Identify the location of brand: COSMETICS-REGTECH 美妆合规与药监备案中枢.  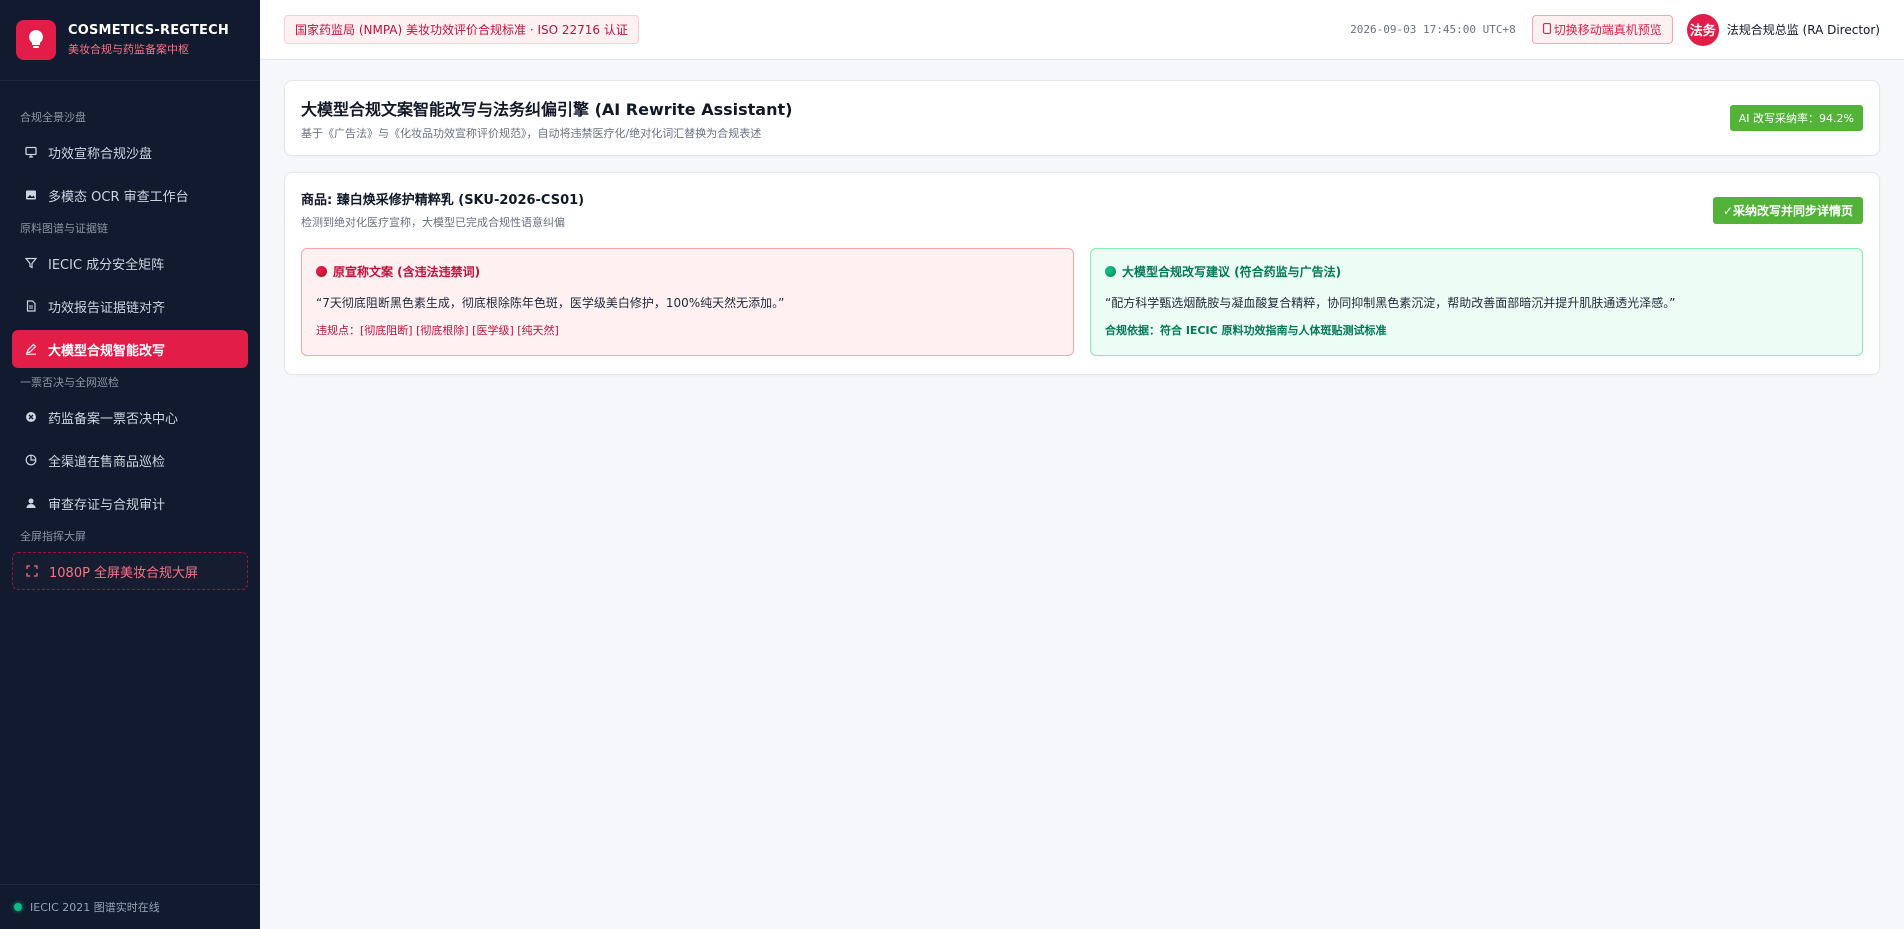
(130, 40).